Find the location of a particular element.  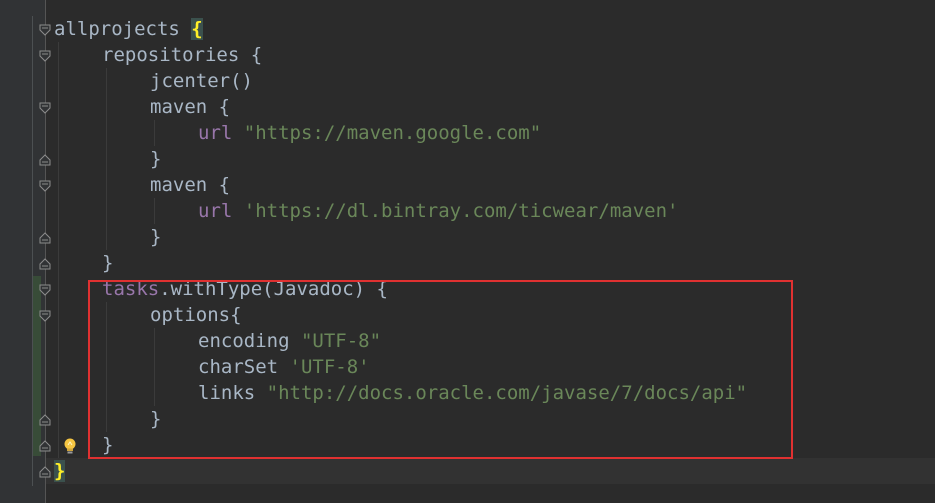

code-line: url "https://maven.google.com" is located at coordinates (369, 133).